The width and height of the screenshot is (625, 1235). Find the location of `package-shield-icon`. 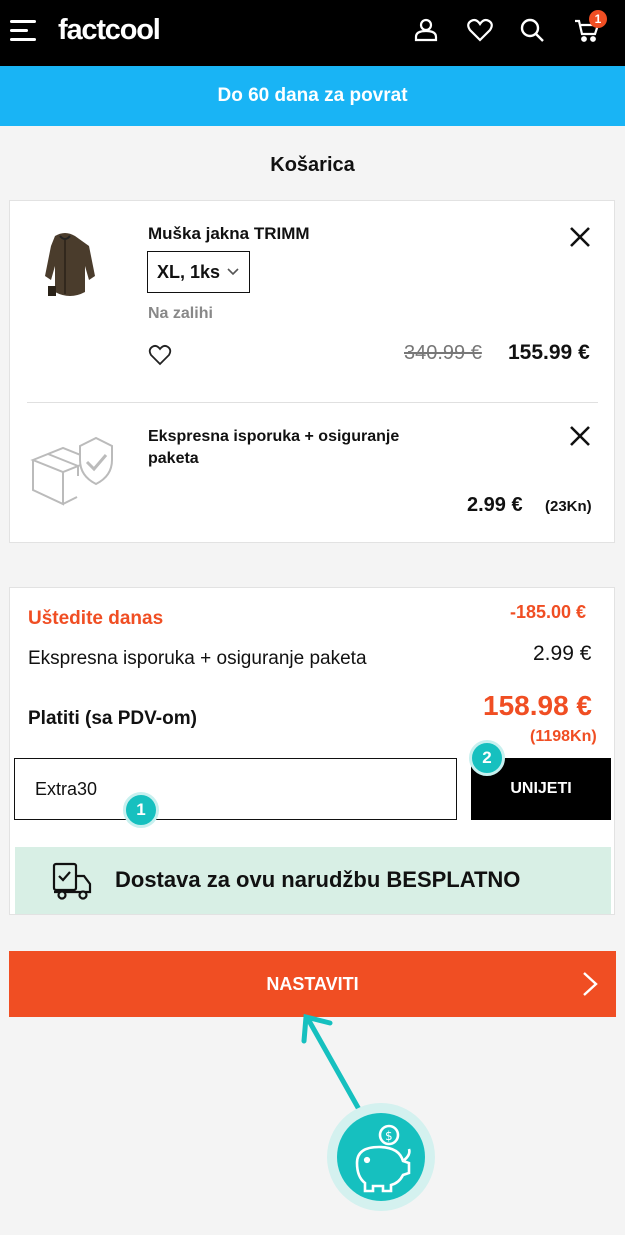

package-shield-icon is located at coordinates (71, 471).